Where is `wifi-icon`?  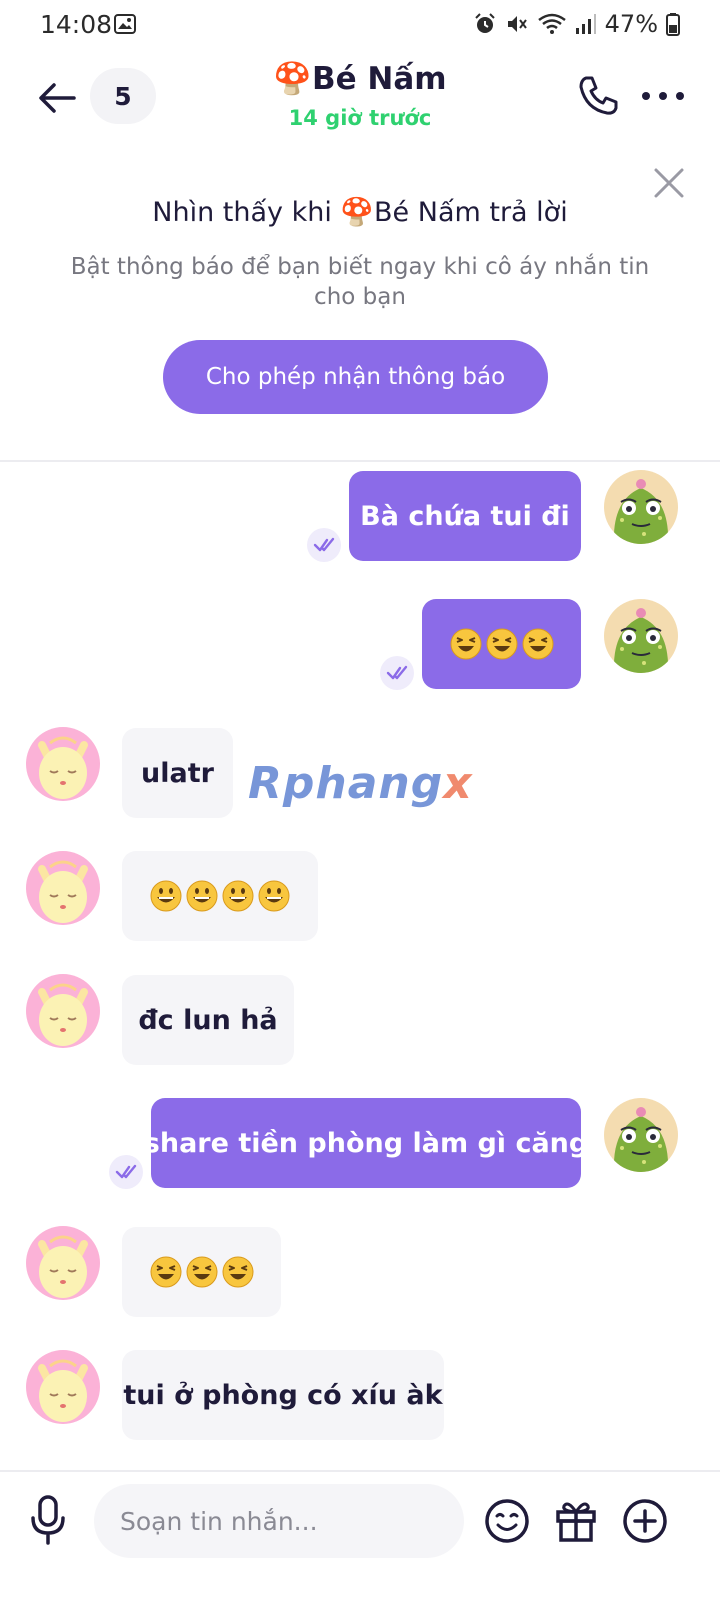 wifi-icon is located at coordinates (551, 23).